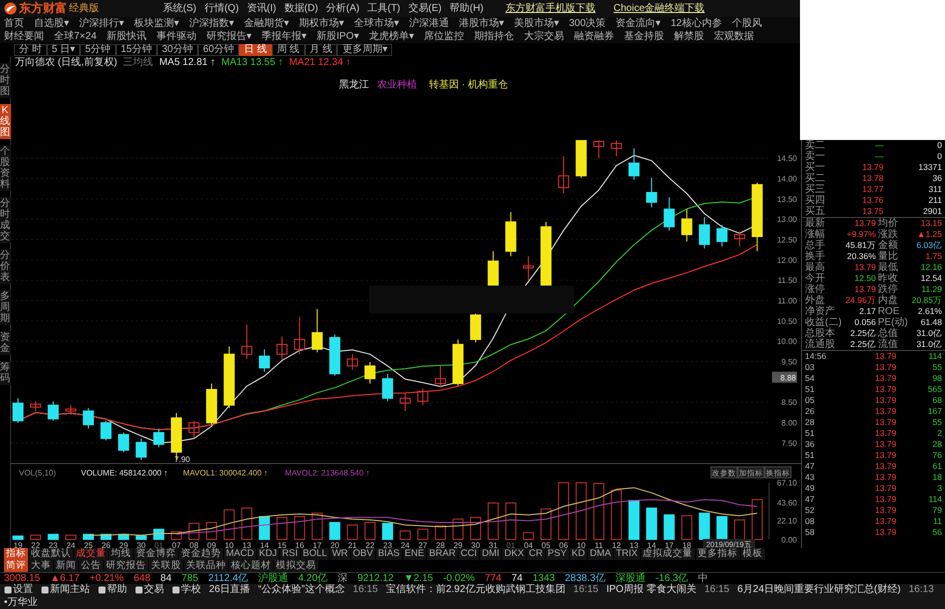 The height and width of the screenshot is (609, 945). Describe the element at coordinates (251, 566) in the screenshot. I see `info-tab: 核心题材` at that location.